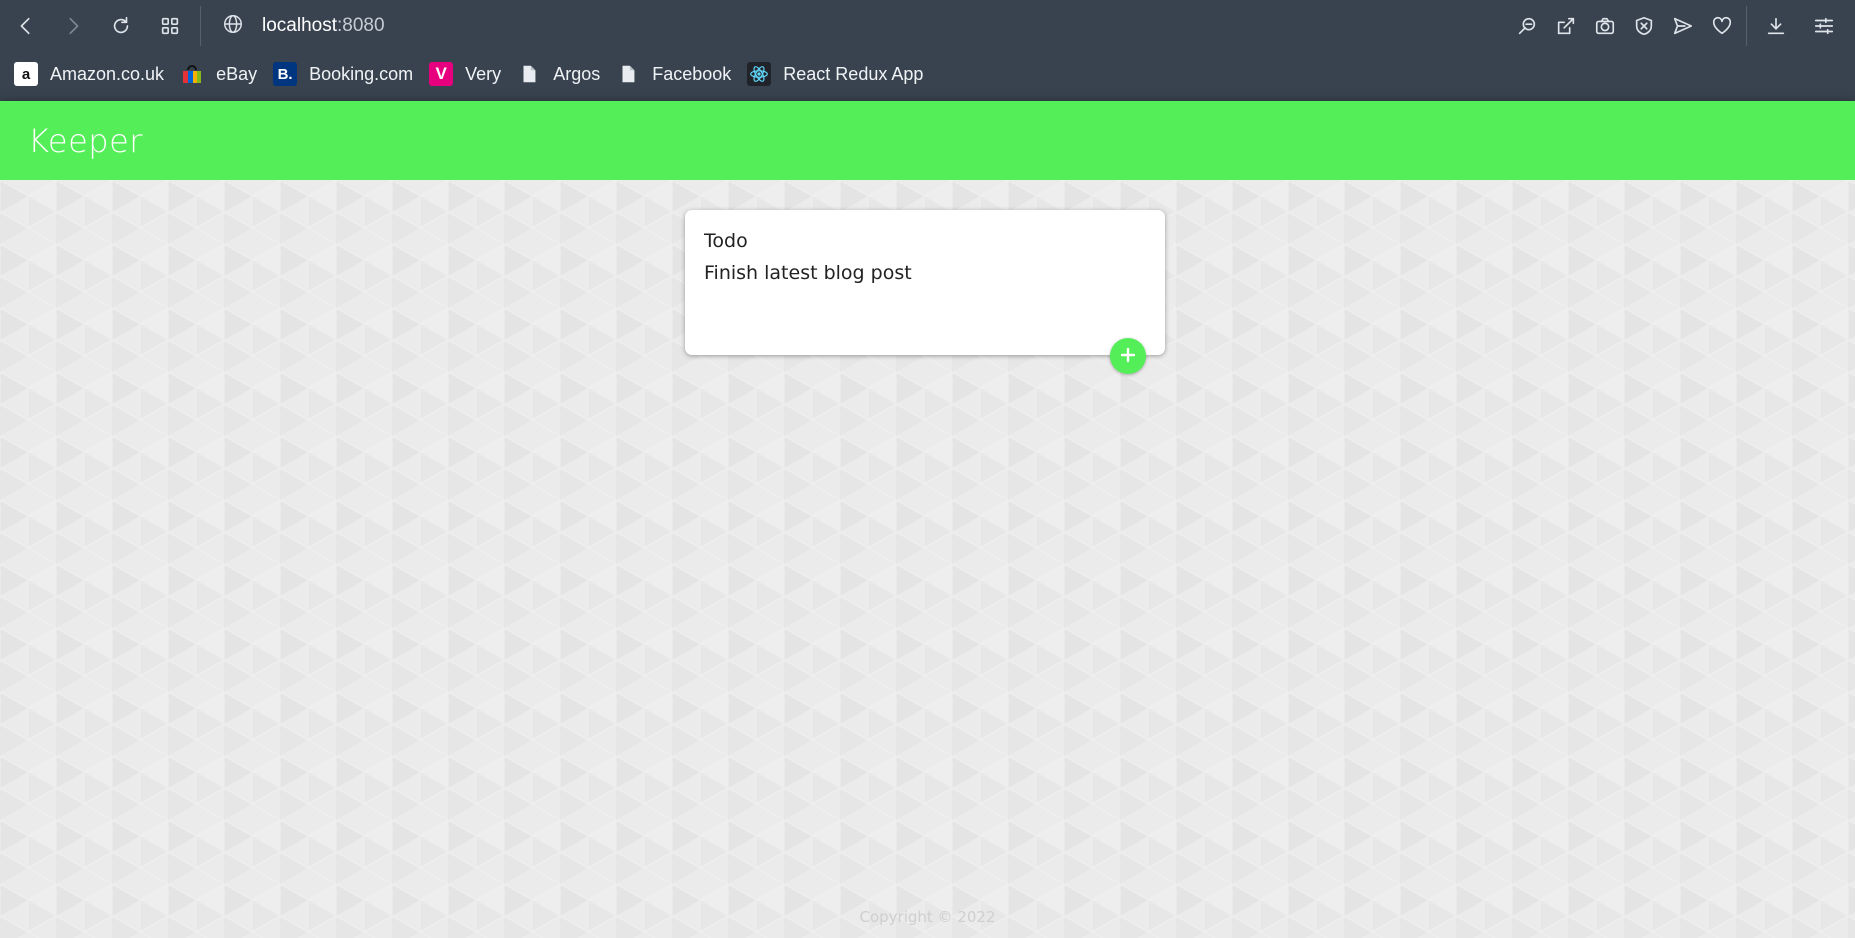 The width and height of the screenshot is (1855, 938). What do you see at coordinates (73, 26) in the screenshot?
I see `forward-icon` at bounding box center [73, 26].